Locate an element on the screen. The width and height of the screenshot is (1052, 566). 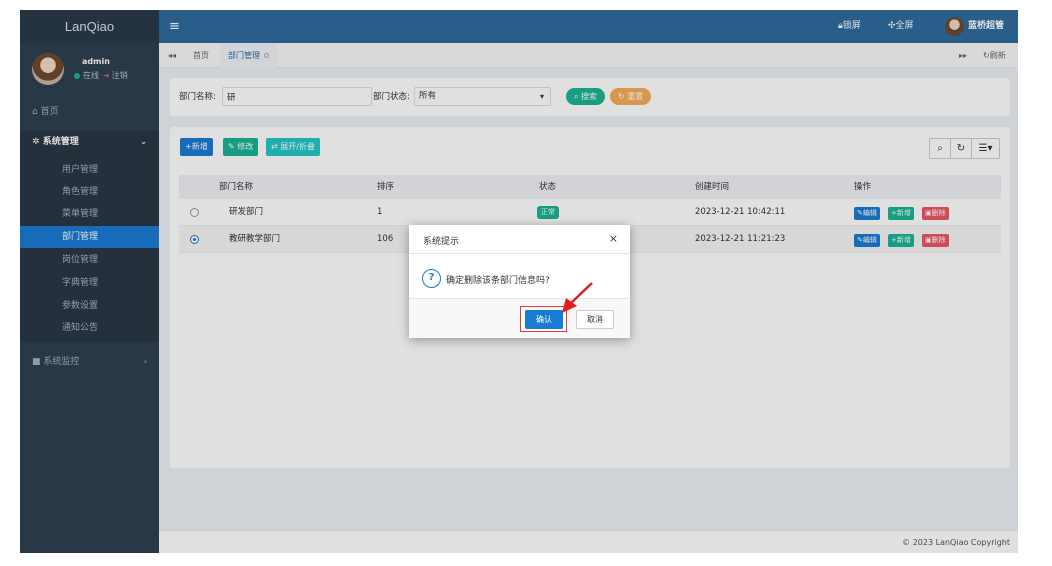
question-icon: ? is located at coordinates (431, 278).